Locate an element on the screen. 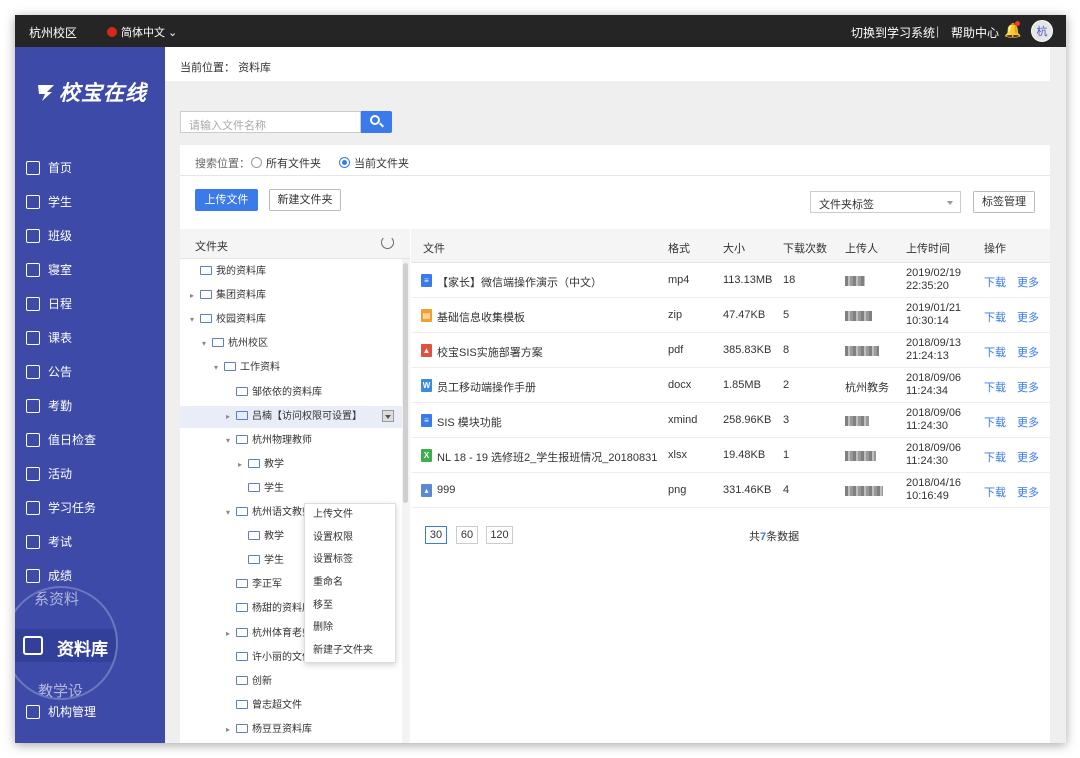 The width and height of the screenshot is (1080, 758). search-input: 请输入文件名称 is located at coordinates (270, 122).